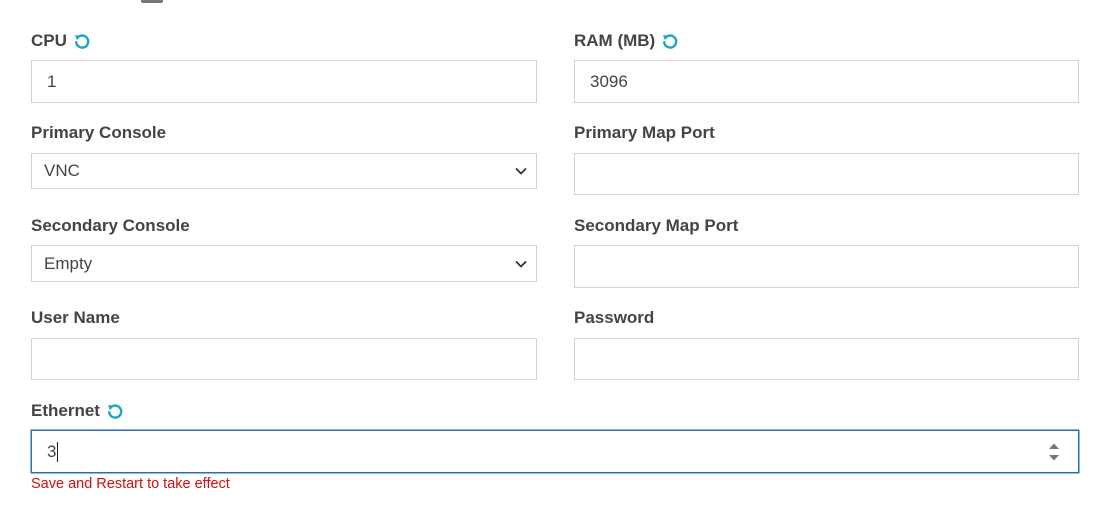 This screenshot has width=1102, height=507. I want to click on primary-console-label-text: Primary Console, so click(99, 132).